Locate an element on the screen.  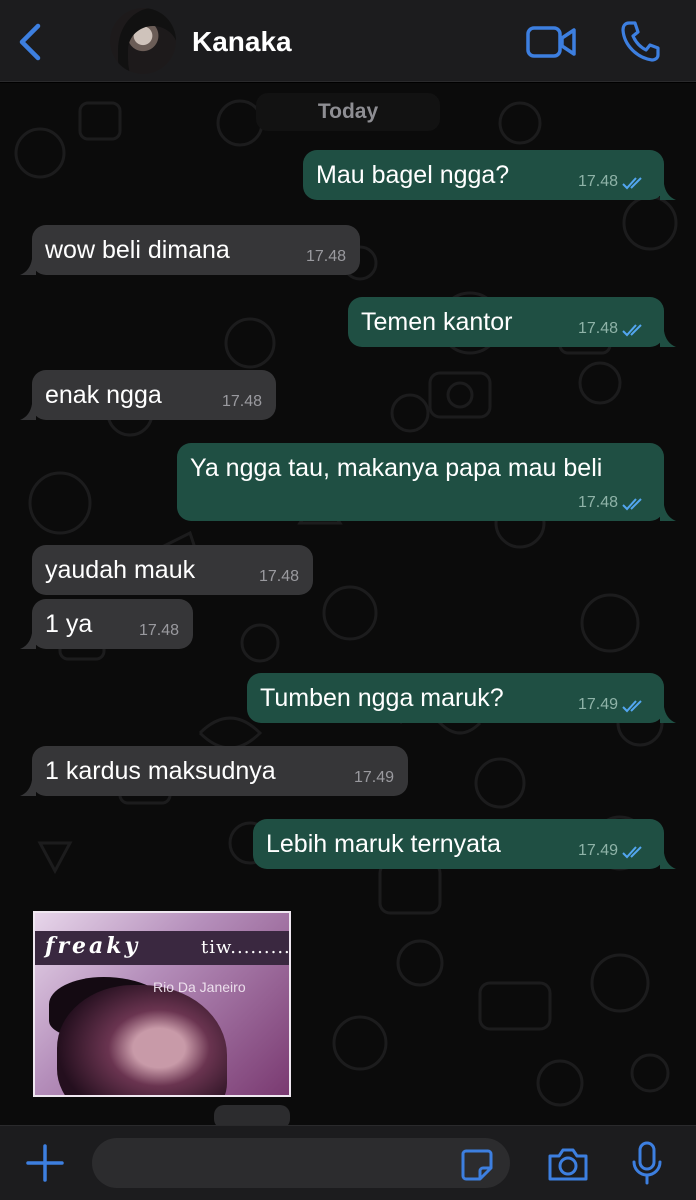
sticker-time-pill is located at coordinates (252, 1115).